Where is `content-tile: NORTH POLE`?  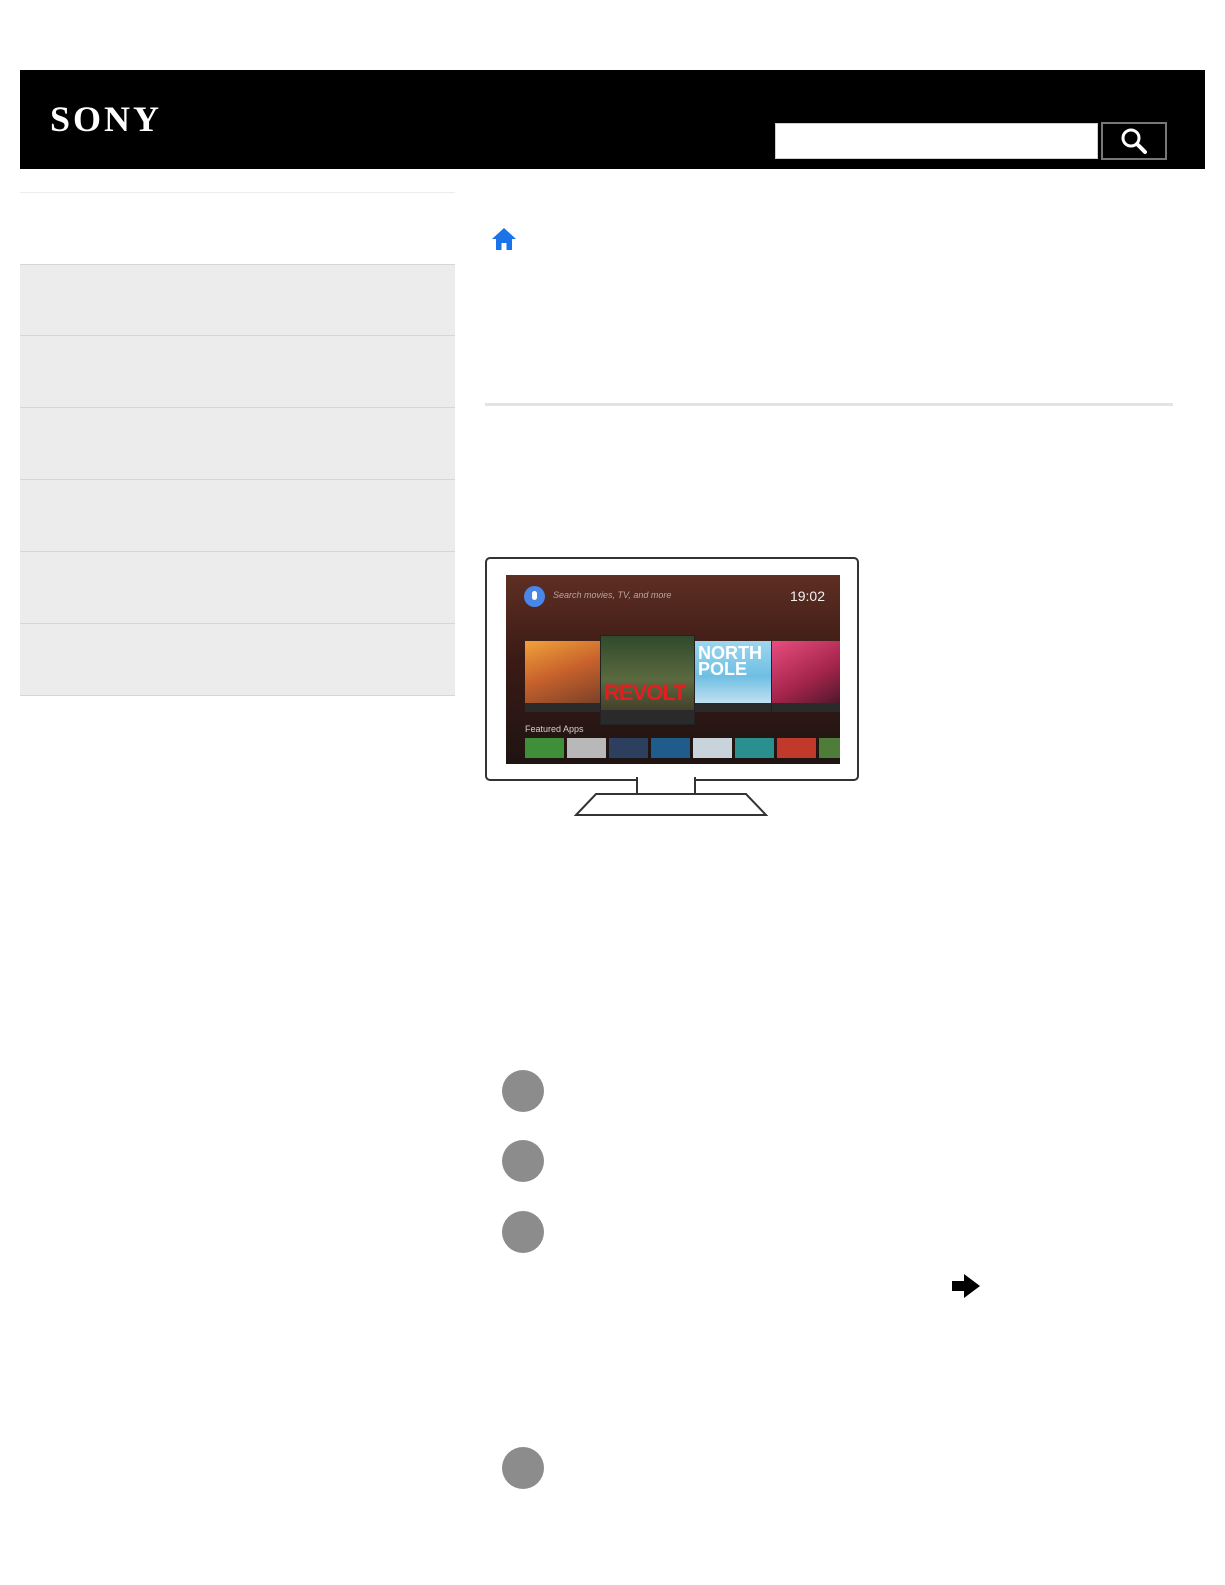 content-tile: NORTH POLE is located at coordinates (732, 676).